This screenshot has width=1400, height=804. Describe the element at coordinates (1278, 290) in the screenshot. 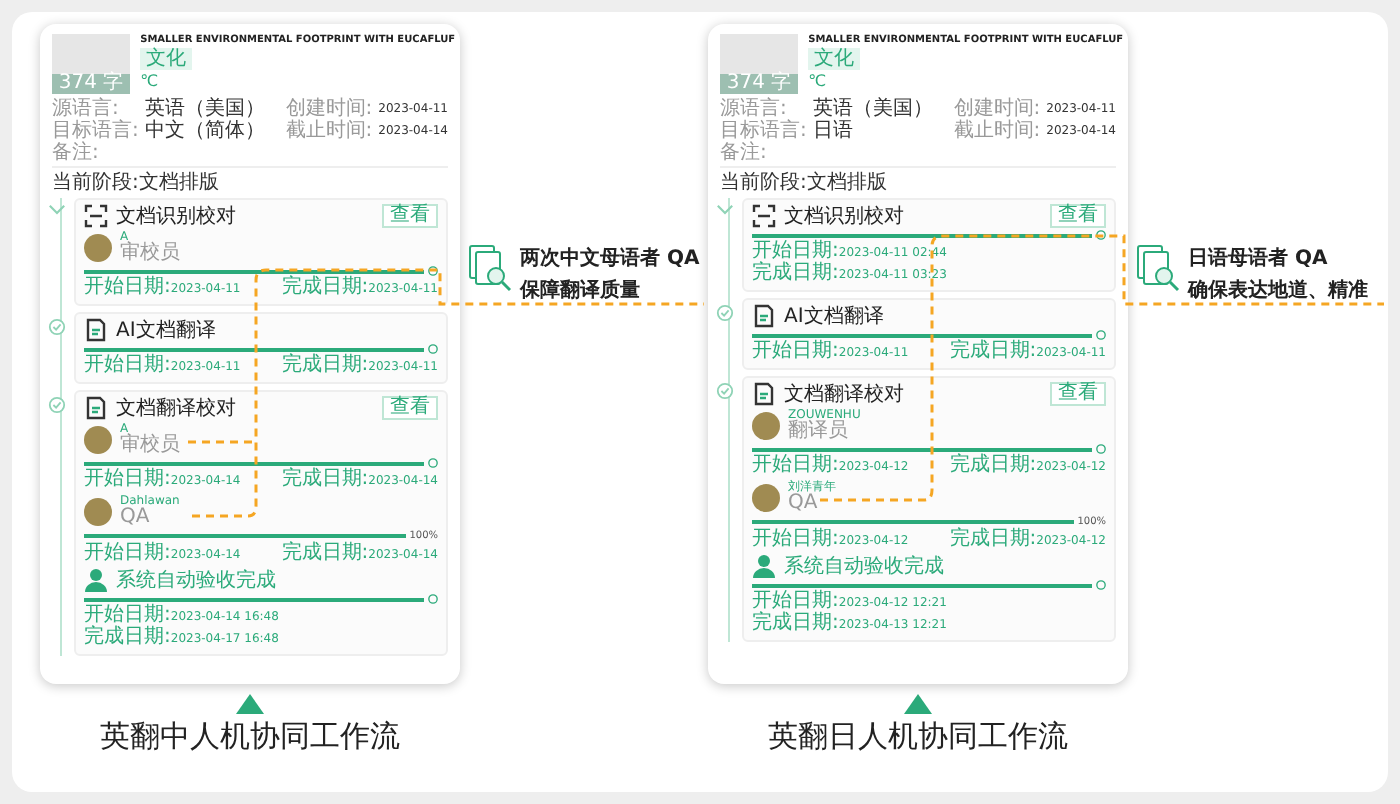

I see `annotation-text: 确保表达地道、精准` at that location.